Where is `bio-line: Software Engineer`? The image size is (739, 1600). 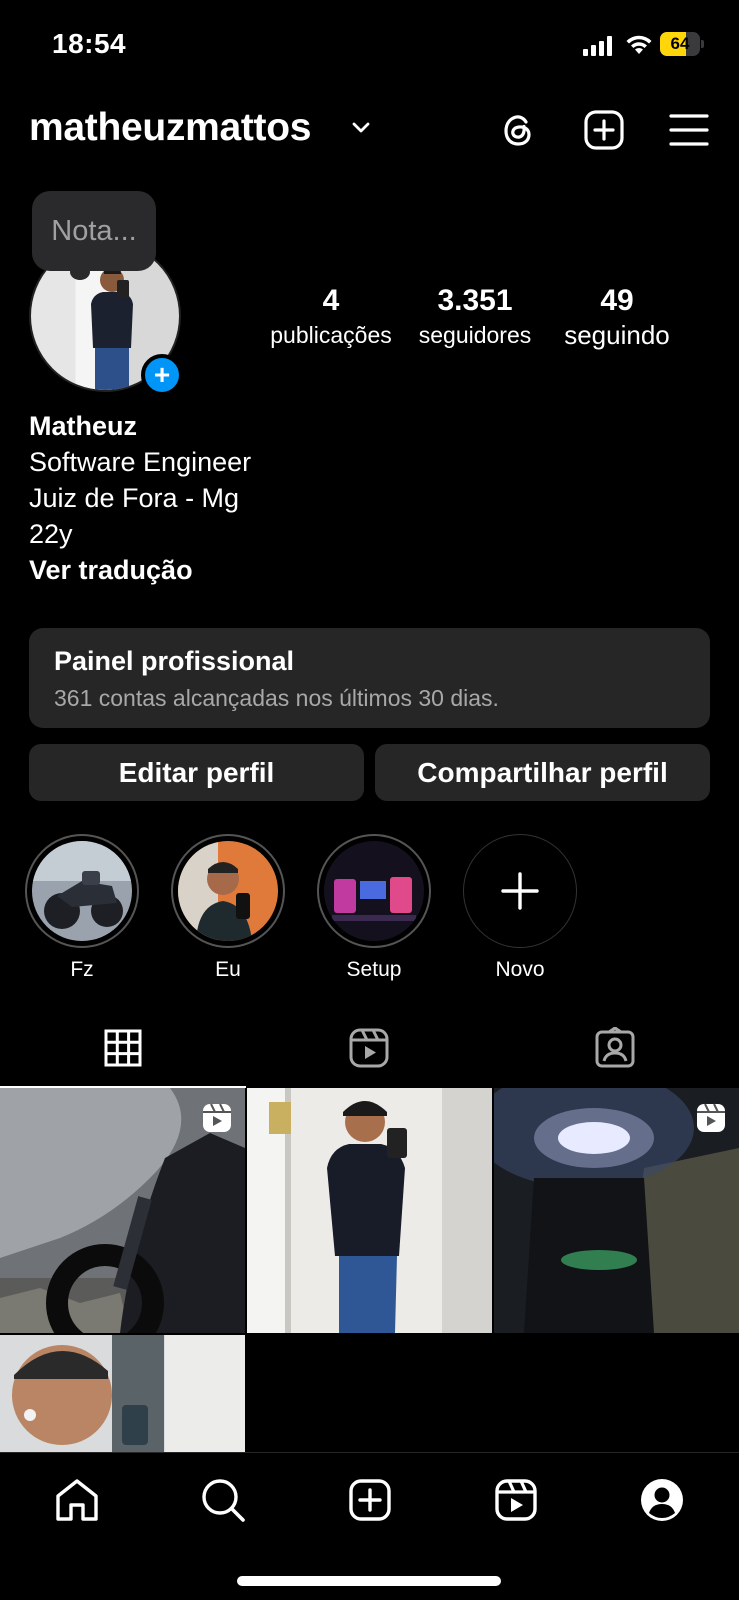
bio-line: Software Engineer is located at coordinates (140, 462).